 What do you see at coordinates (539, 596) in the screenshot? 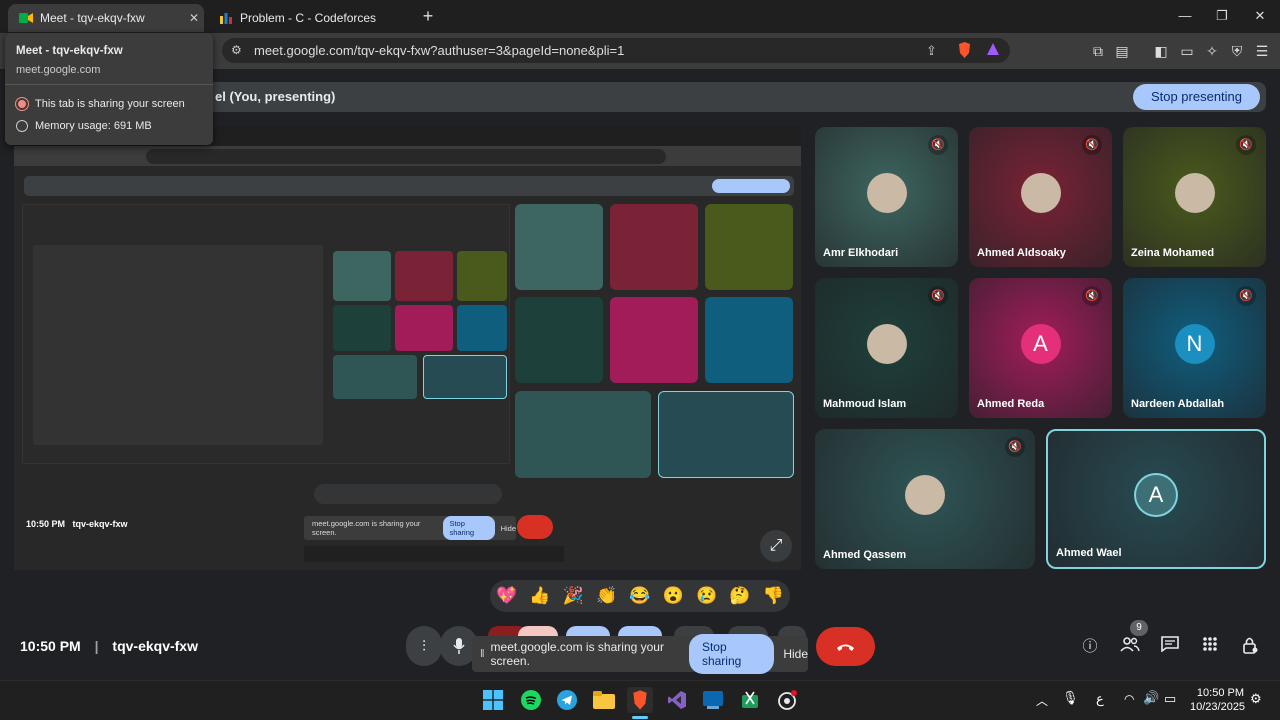
I see `reaction-button: 👍` at bounding box center [539, 596].